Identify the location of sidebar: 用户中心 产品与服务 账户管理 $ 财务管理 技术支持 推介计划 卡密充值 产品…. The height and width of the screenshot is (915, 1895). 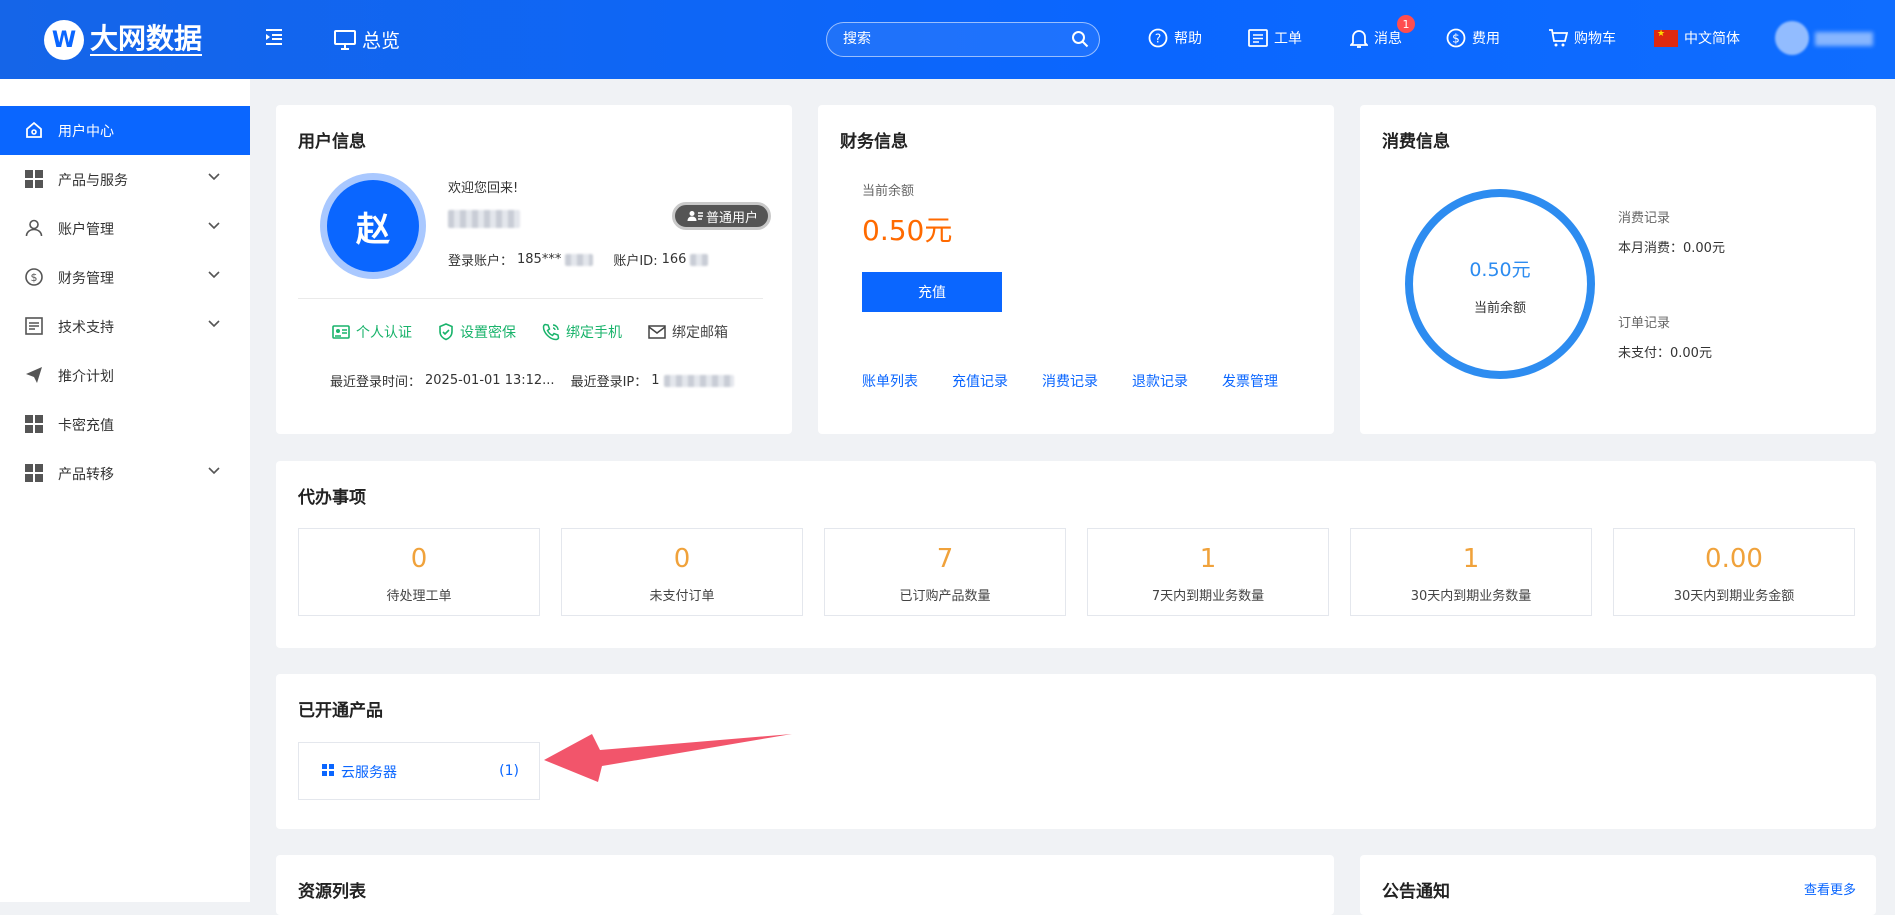
(125, 490).